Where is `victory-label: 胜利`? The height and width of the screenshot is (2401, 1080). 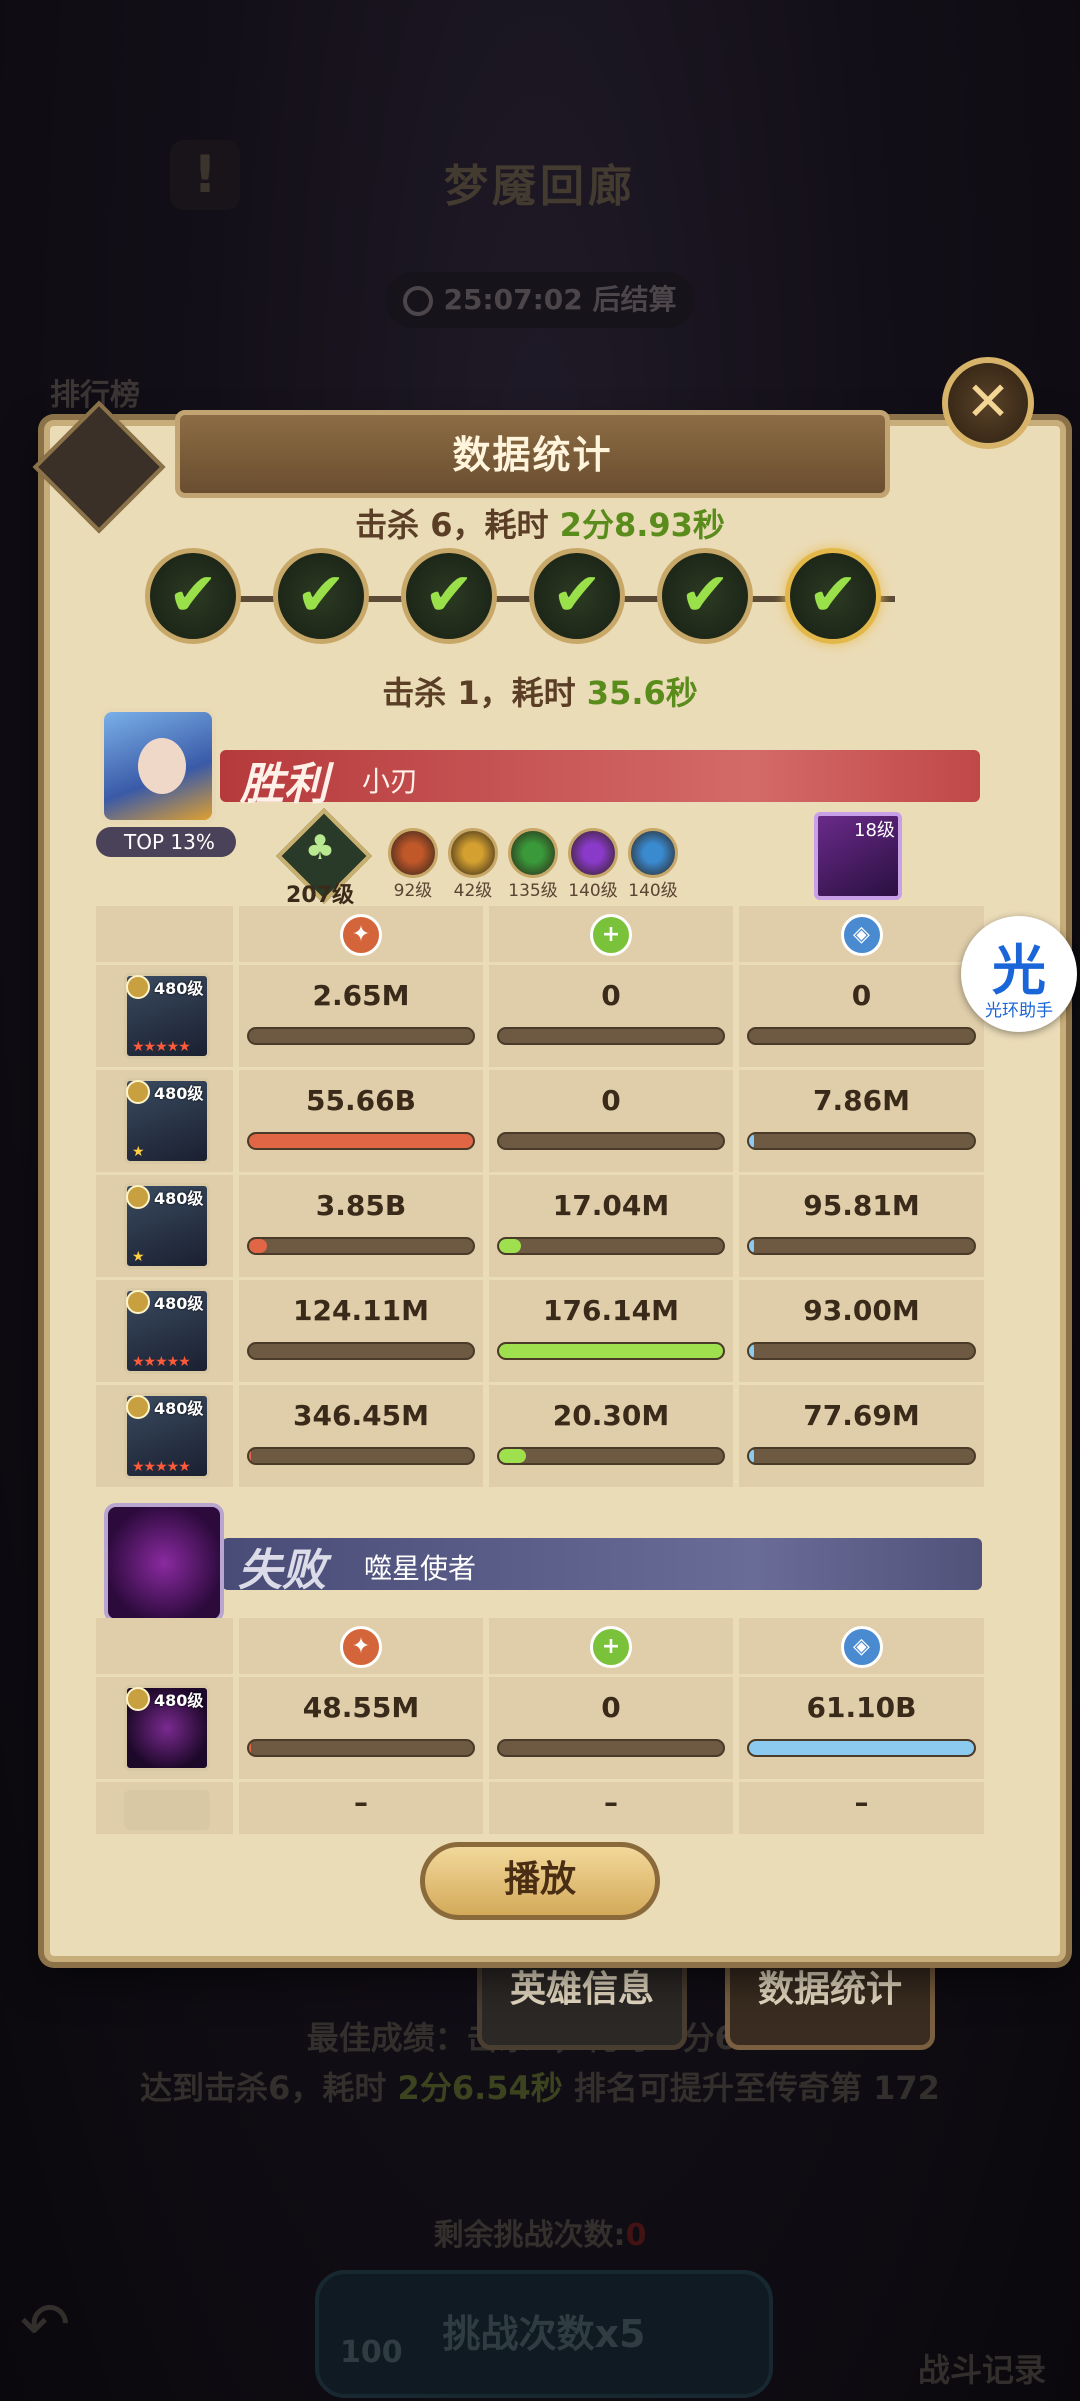 victory-label: 胜利 is located at coordinates (284, 784).